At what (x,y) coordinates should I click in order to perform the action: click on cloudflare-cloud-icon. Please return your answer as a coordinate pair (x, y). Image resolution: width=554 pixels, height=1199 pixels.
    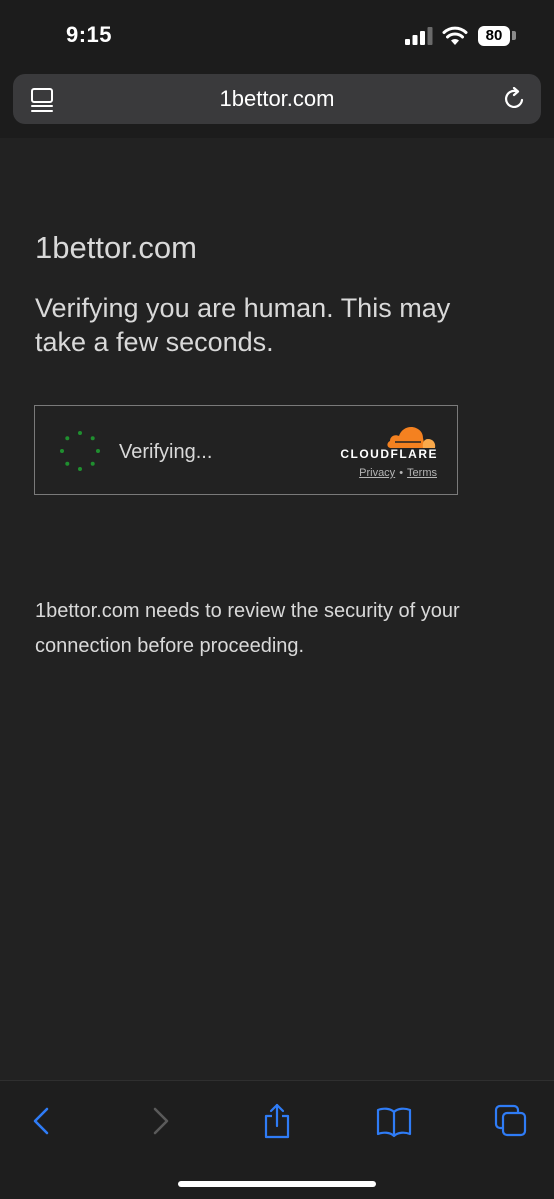
    Looking at the image, I should click on (411, 437).